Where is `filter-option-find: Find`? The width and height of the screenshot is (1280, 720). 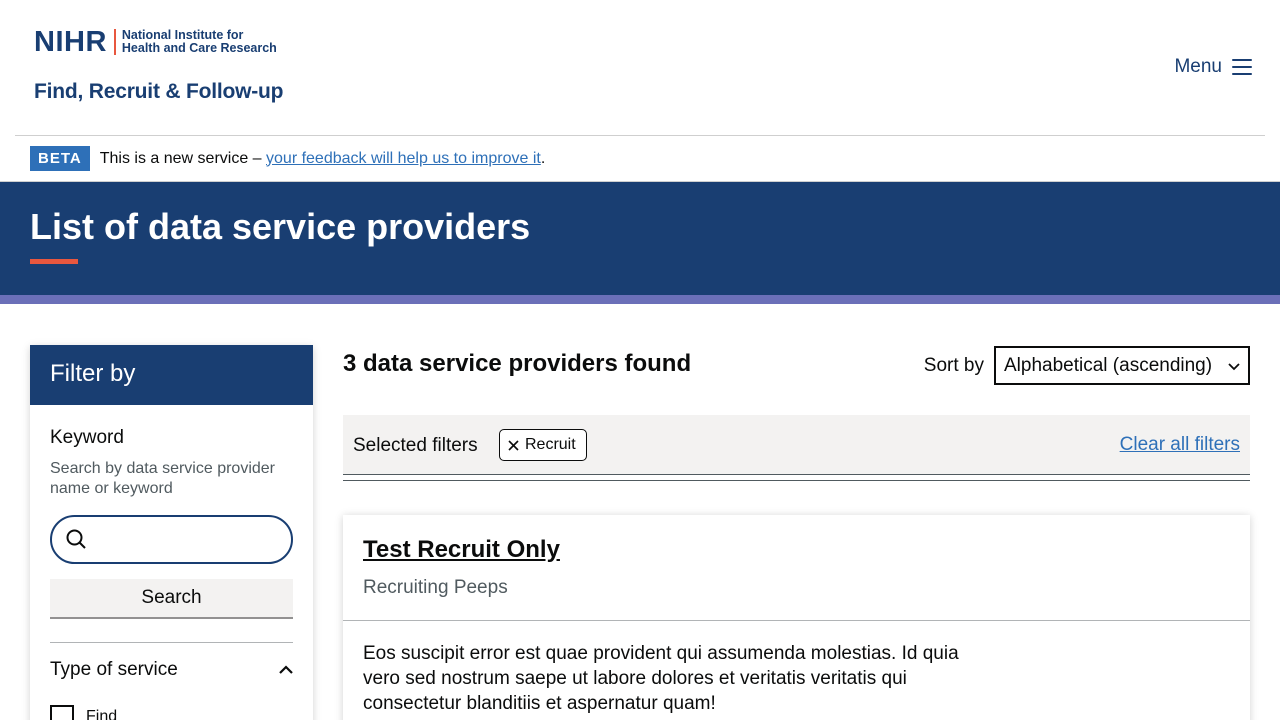 filter-option-find: Find is located at coordinates (171, 712).